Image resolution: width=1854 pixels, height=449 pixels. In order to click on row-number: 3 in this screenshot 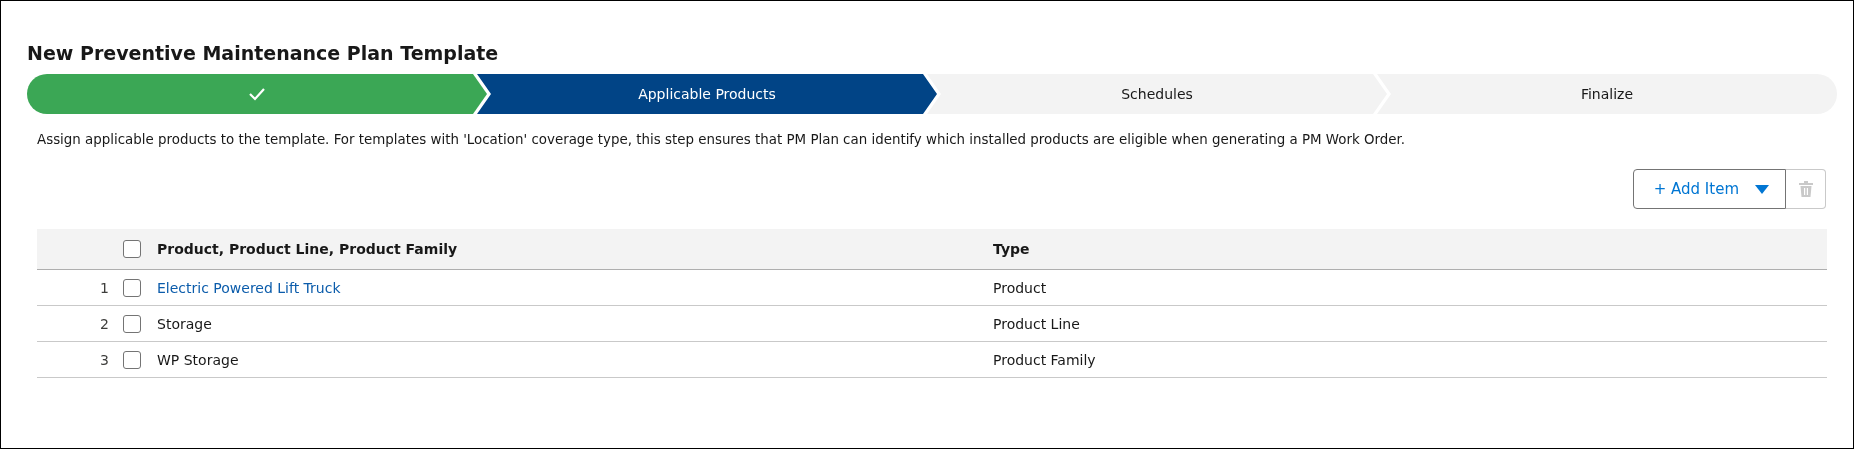, I will do `click(104, 359)`.